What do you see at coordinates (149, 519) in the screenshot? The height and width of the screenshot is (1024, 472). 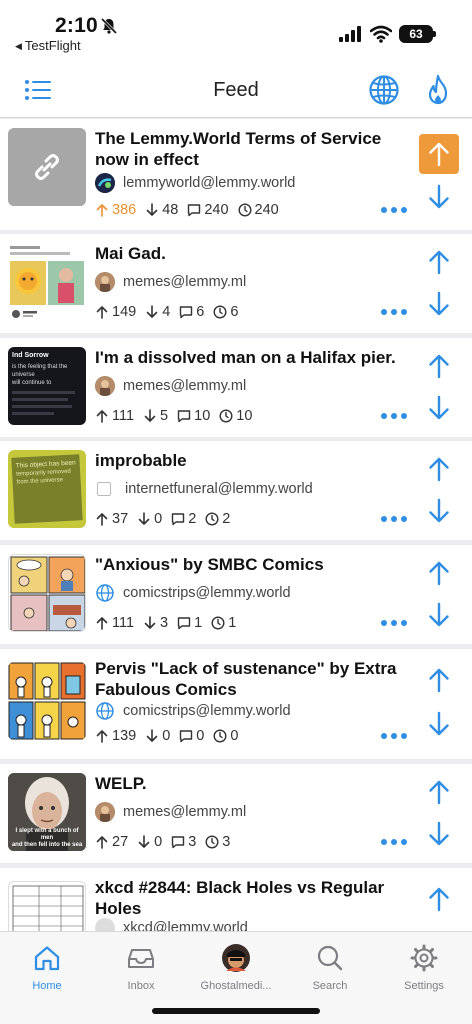 I see `downvote-count: 0` at bounding box center [149, 519].